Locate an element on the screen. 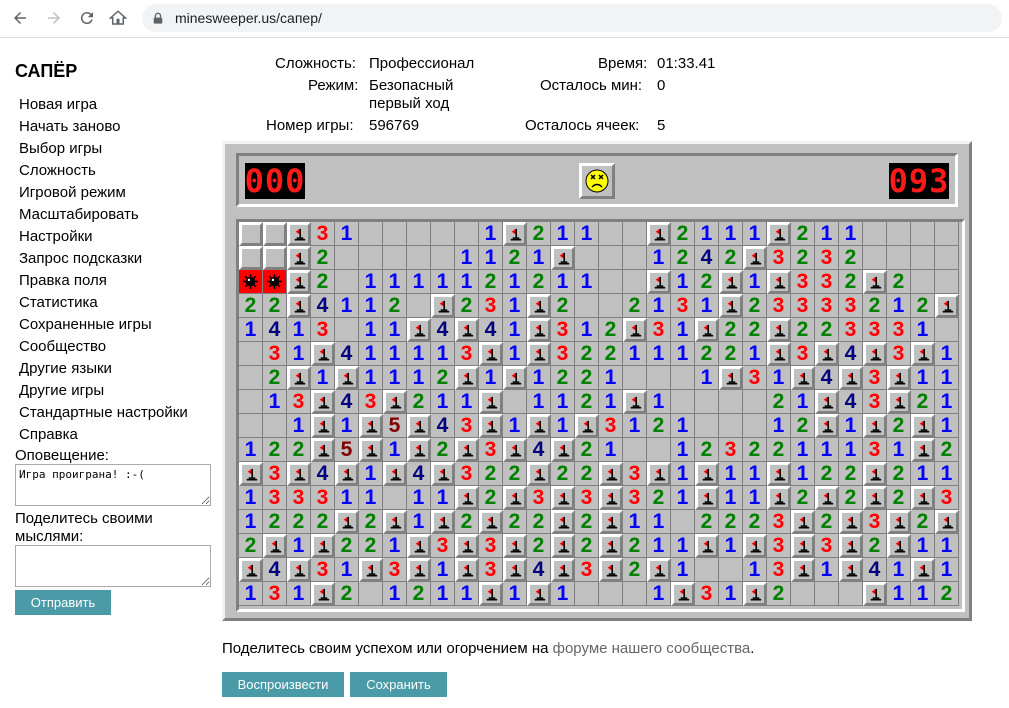 The height and width of the screenshot is (708, 1009). exploded-mine-icon is located at coordinates (251, 282).